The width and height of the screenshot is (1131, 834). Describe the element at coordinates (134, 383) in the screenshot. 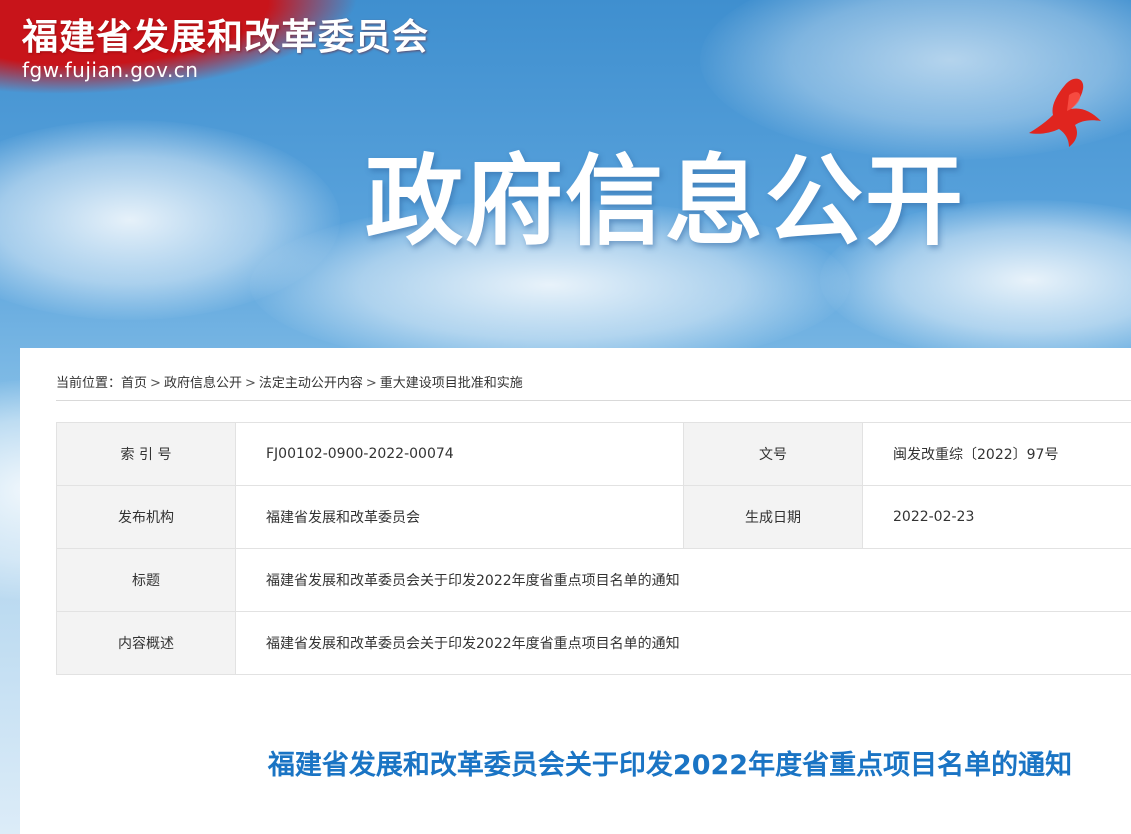

I see `breadcrumb-item-home: 首页` at that location.